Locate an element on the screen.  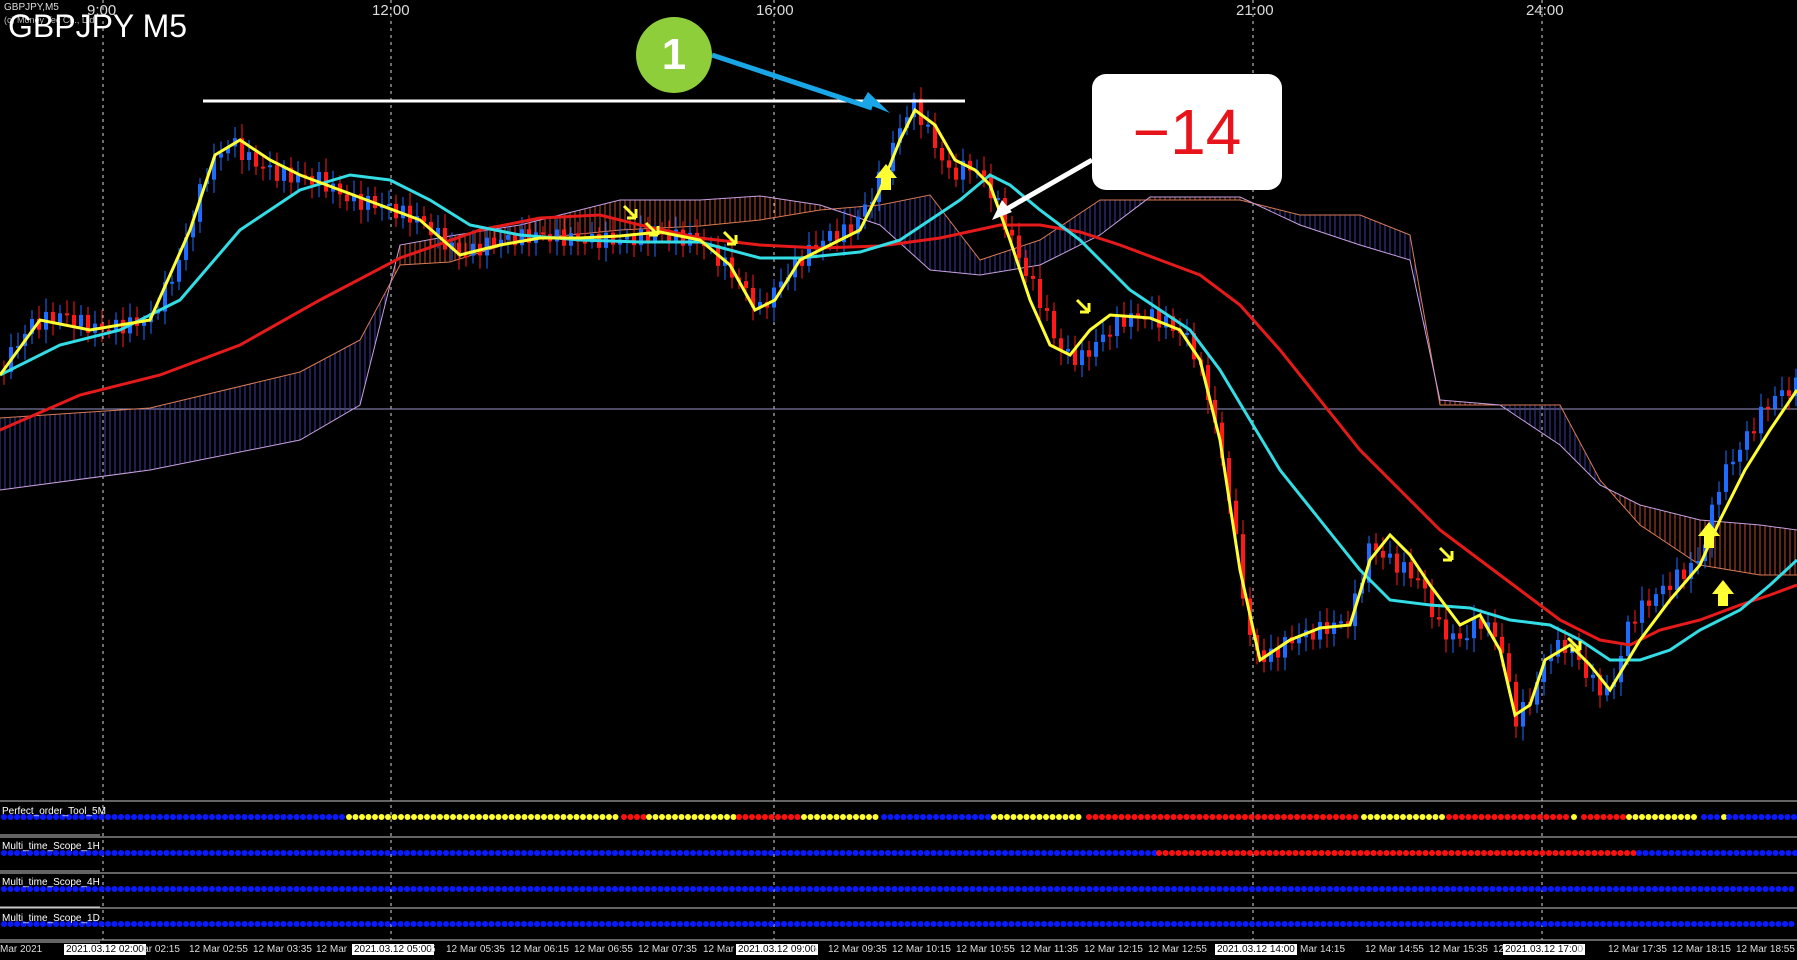
time-axis-label: 12 Mar 12:55 is located at coordinates (1177, 949).